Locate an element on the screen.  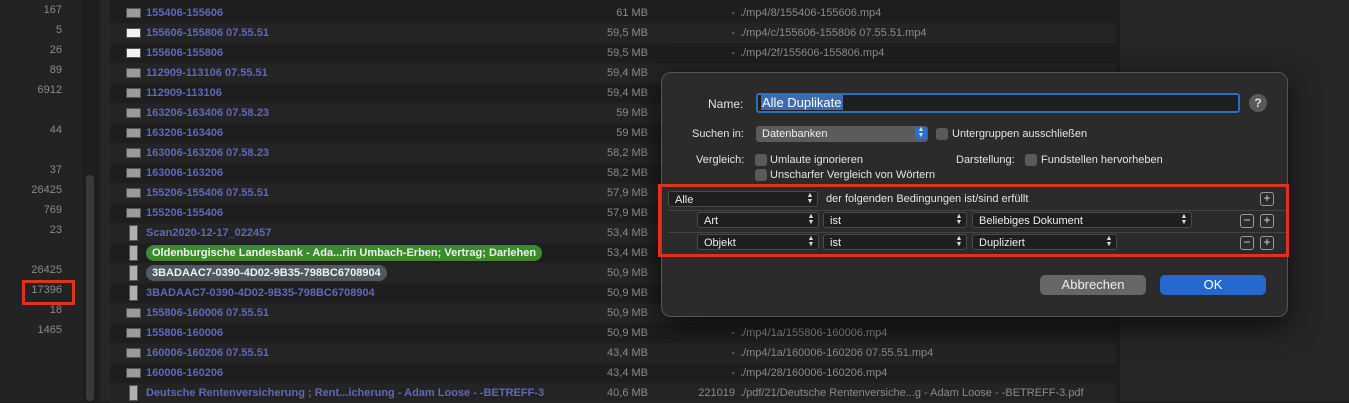
file-name: 155806-160006 07.55.51 is located at coordinates (207, 313).